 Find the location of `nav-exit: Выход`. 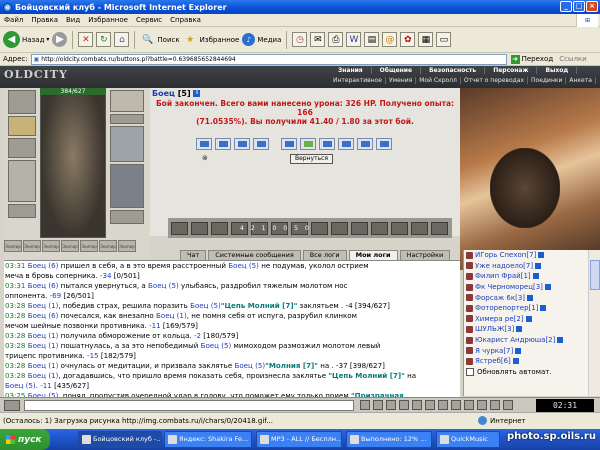

nav-exit: Выход is located at coordinates (557, 70).